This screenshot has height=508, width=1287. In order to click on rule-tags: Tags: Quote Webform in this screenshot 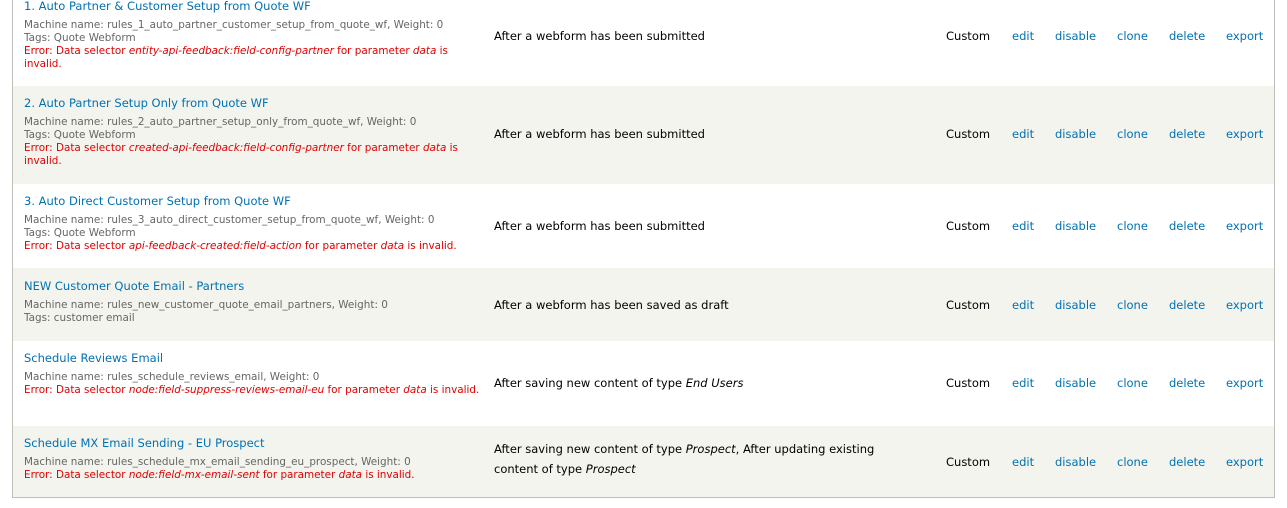, I will do `click(80, 38)`.